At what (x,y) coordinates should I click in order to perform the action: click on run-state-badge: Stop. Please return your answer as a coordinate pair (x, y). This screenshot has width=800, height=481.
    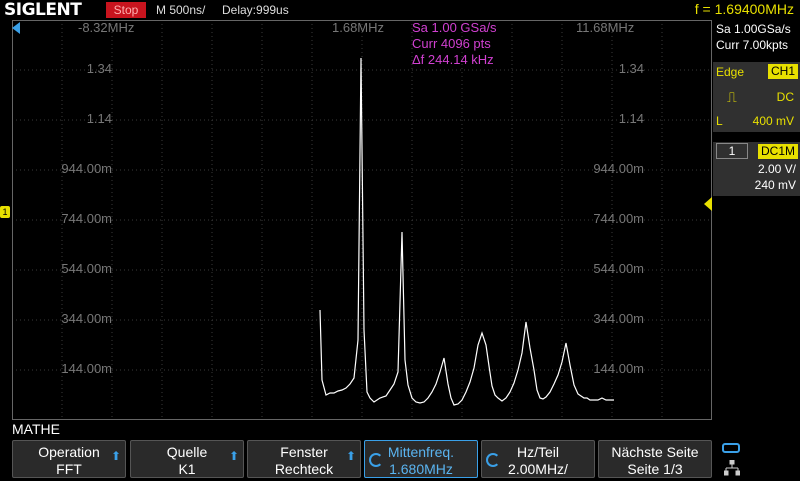
    Looking at the image, I should click on (126, 10).